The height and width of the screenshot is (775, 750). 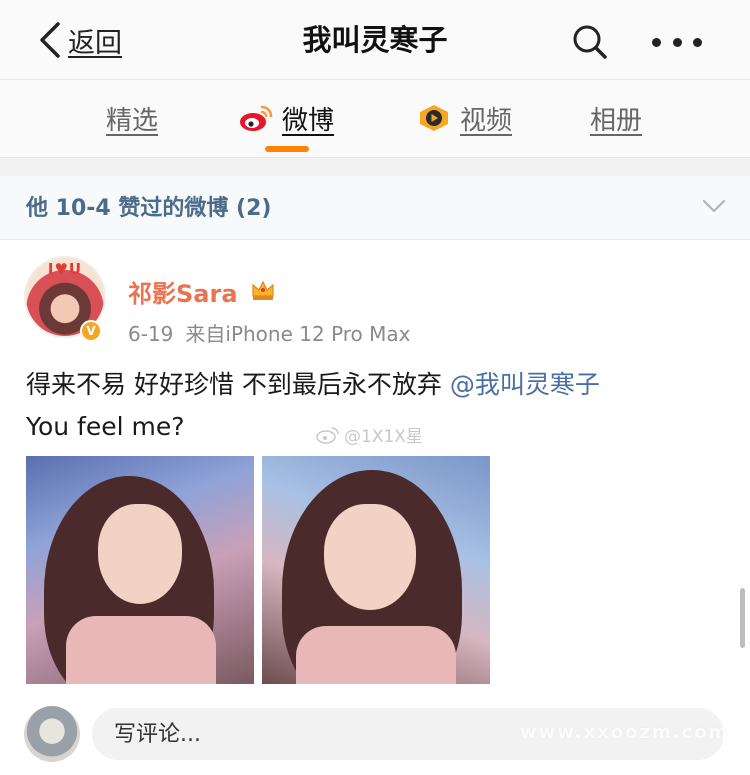 What do you see at coordinates (742, 618) in the screenshot?
I see `scrollbar` at bounding box center [742, 618].